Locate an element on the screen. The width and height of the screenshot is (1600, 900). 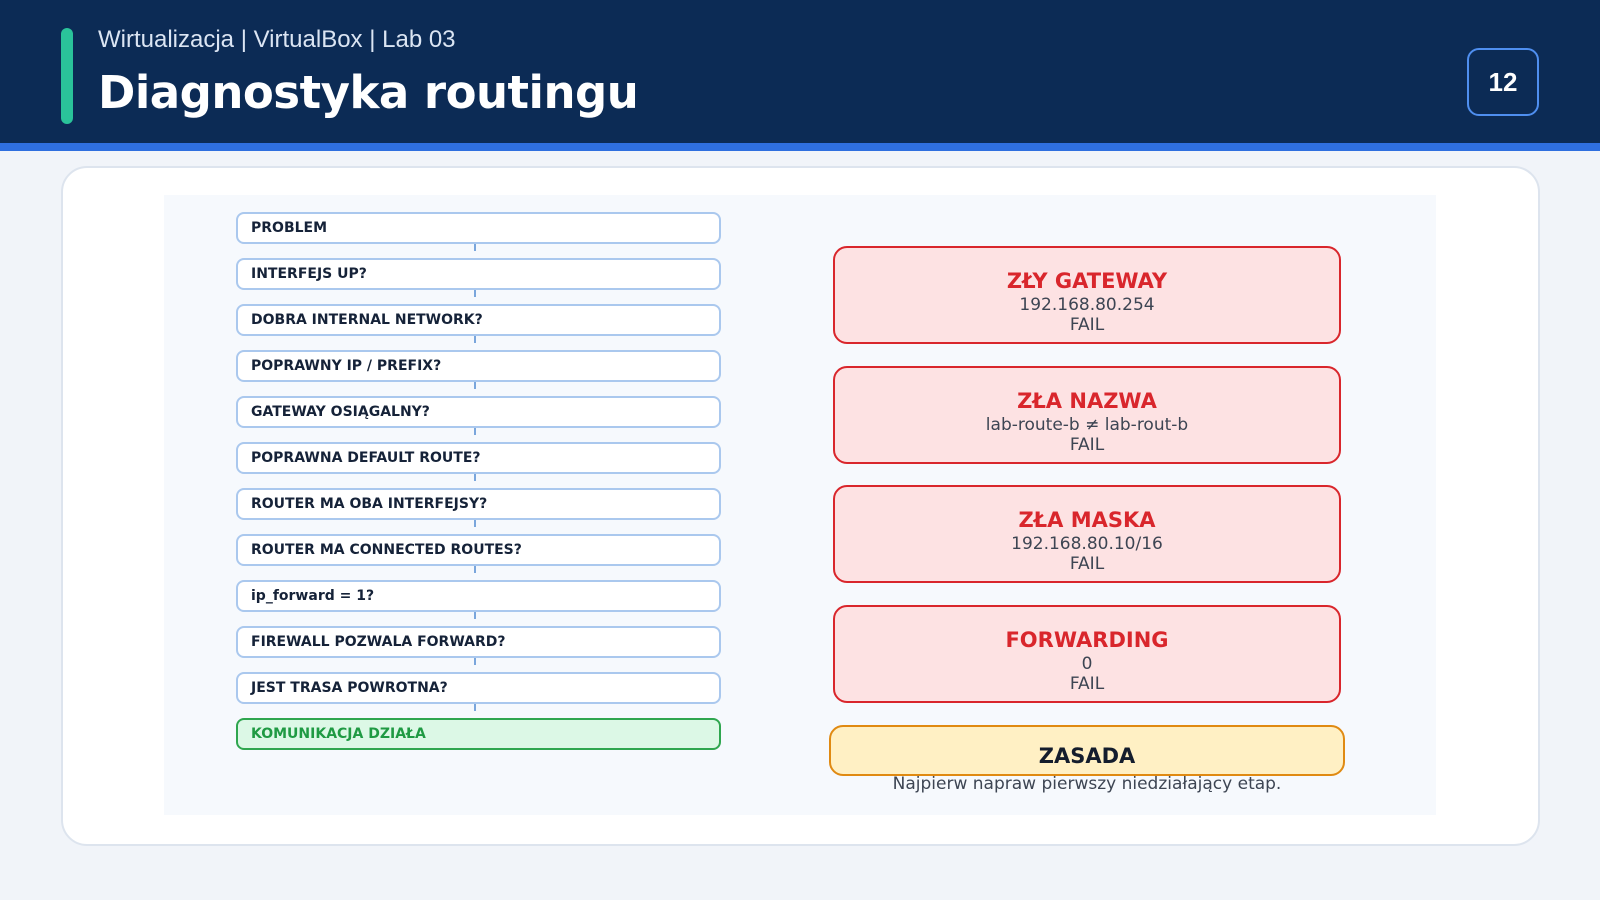
flow-step-connected-routes: ROUTER MA CONNECTED ROUTES? is located at coordinates (478, 550).